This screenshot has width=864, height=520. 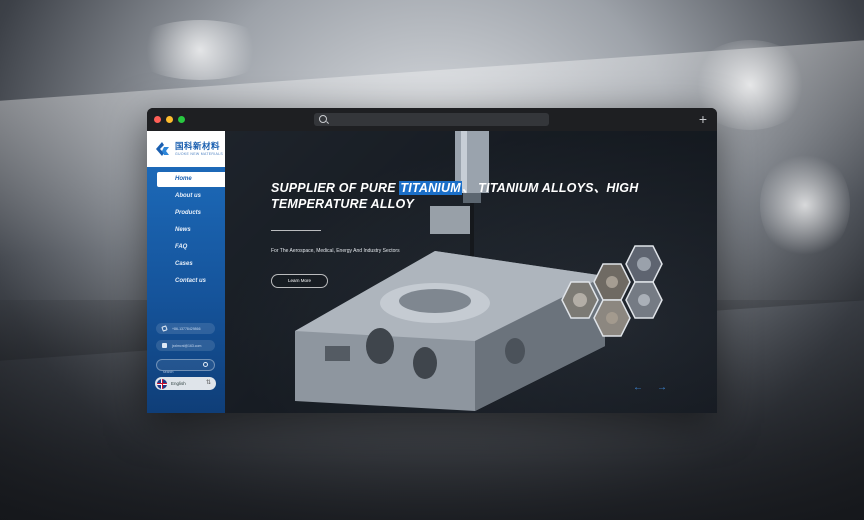 What do you see at coordinates (181, 119) in the screenshot?
I see `maximize-window-button` at bounding box center [181, 119].